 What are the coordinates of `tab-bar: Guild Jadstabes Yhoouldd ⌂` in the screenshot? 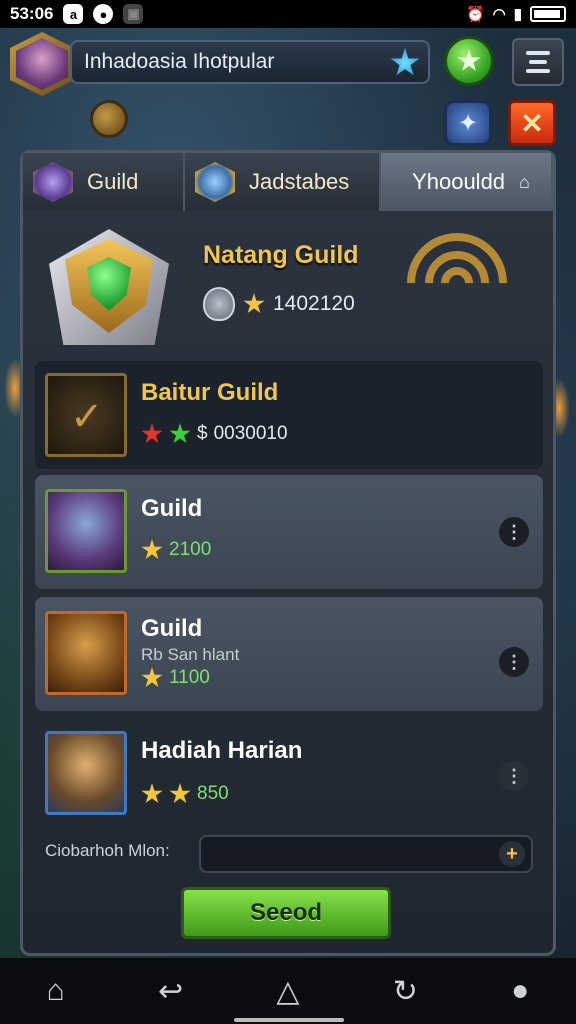 It's located at (288, 182).